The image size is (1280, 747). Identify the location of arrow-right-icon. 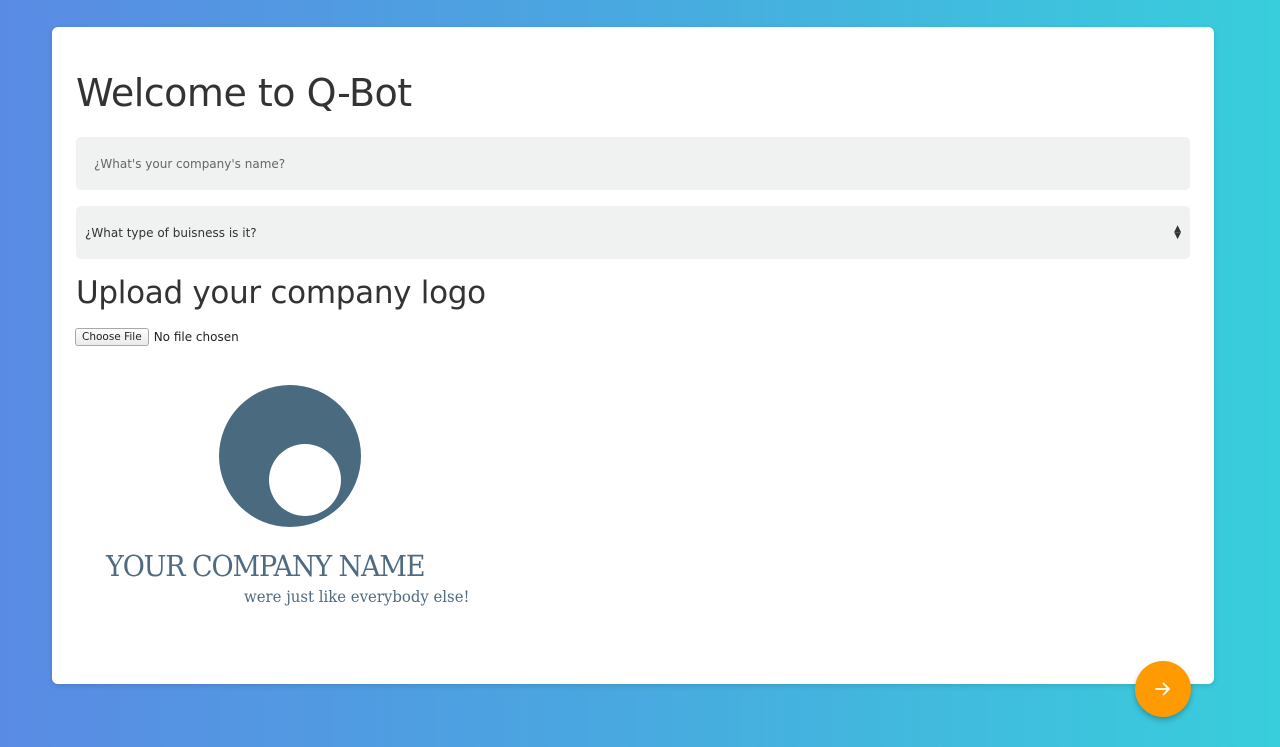
(1162, 689).